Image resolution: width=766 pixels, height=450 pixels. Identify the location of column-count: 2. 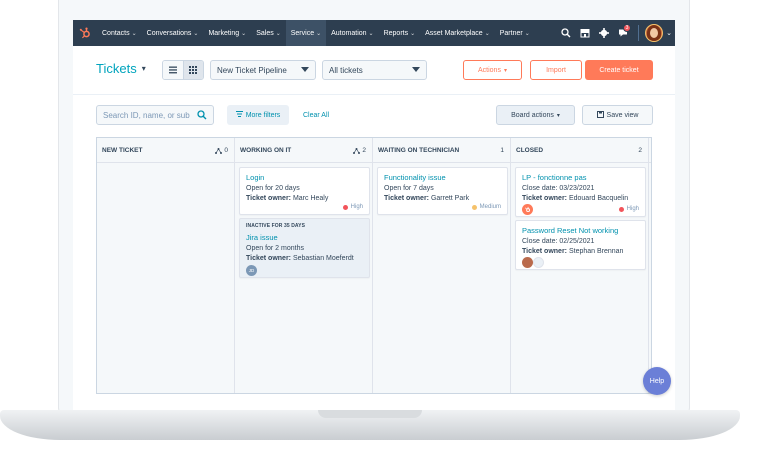
(640, 150).